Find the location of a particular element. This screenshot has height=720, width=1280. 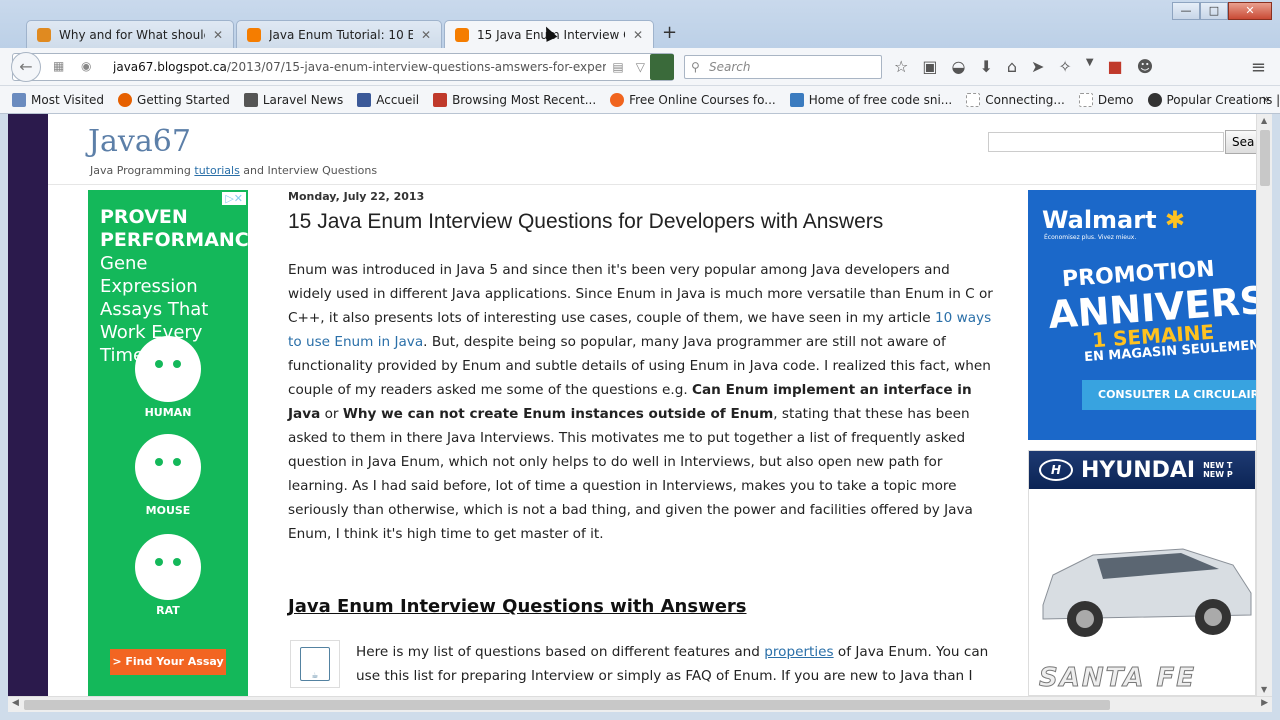

send-icon: ➤ is located at coordinates (1037, 66).